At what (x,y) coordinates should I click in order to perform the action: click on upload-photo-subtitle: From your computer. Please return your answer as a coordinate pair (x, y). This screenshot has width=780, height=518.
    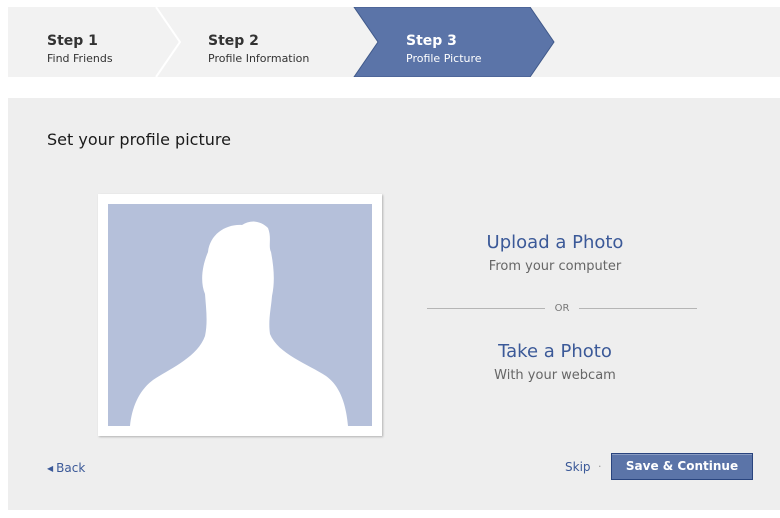
    Looking at the image, I should click on (555, 266).